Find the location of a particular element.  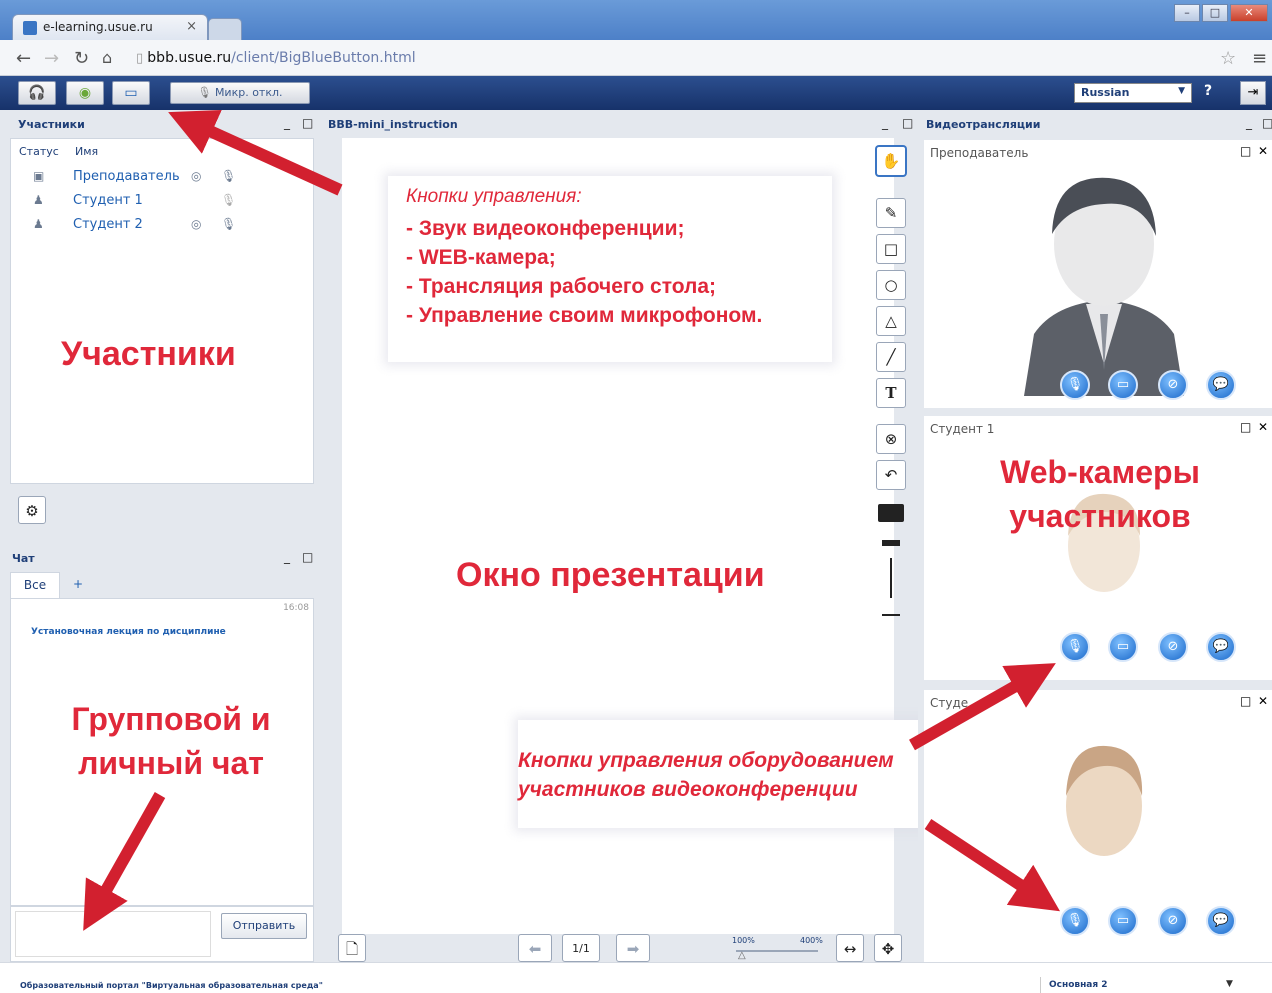

arrow-to-toolbar is located at coordinates (255, 153).